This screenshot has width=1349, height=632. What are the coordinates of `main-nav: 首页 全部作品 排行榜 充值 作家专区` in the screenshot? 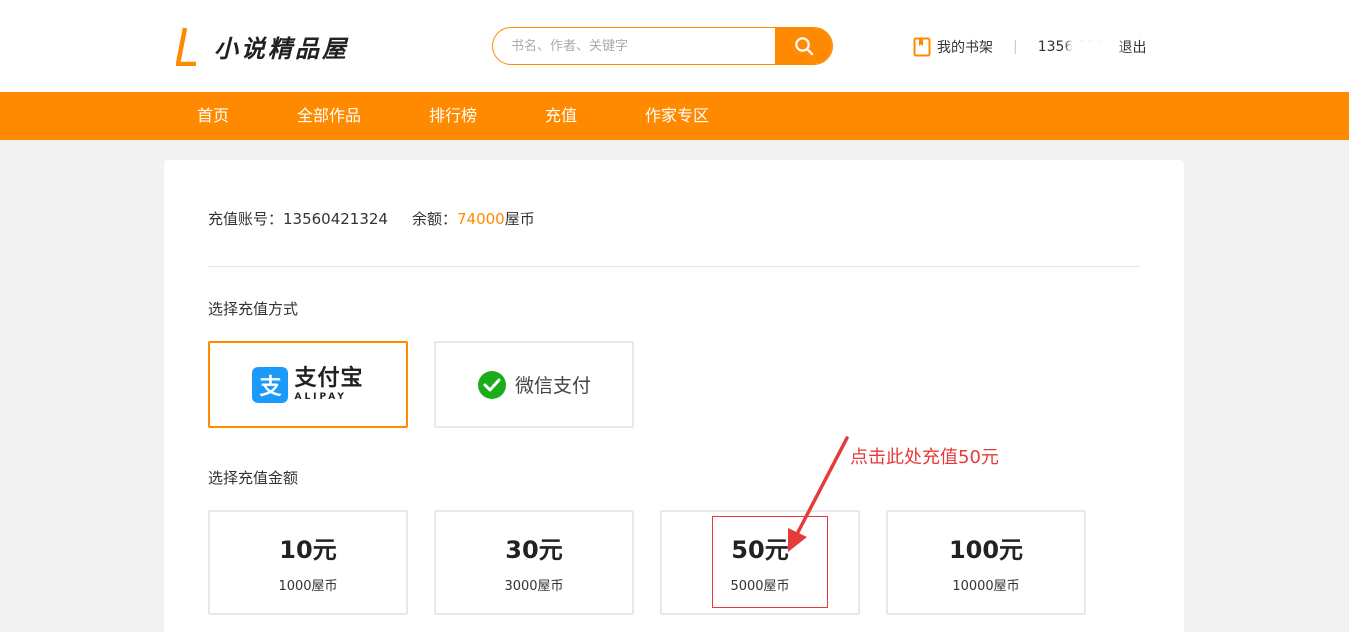 It's located at (674, 116).